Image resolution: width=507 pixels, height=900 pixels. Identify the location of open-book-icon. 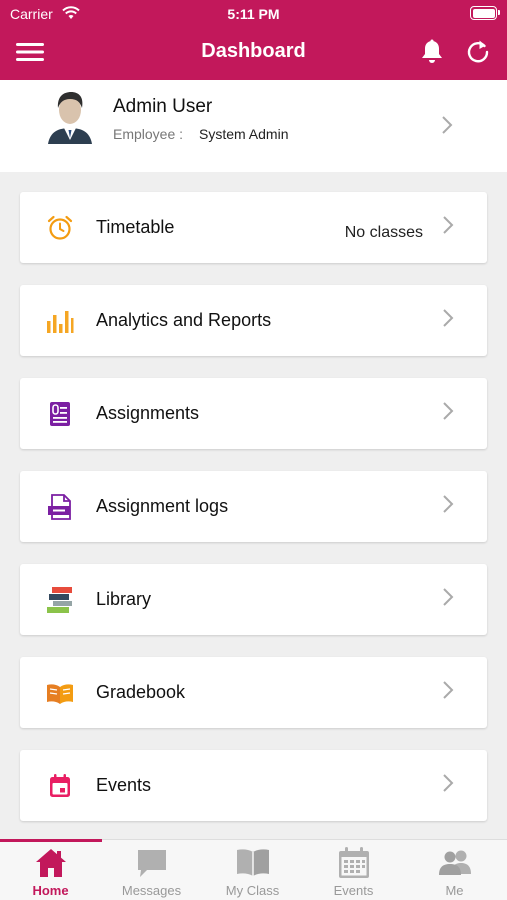
(60, 694).